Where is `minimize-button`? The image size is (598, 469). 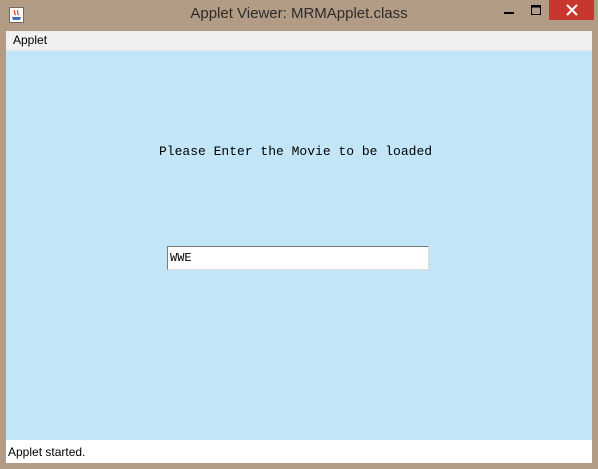 minimize-button is located at coordinates (508, 10).